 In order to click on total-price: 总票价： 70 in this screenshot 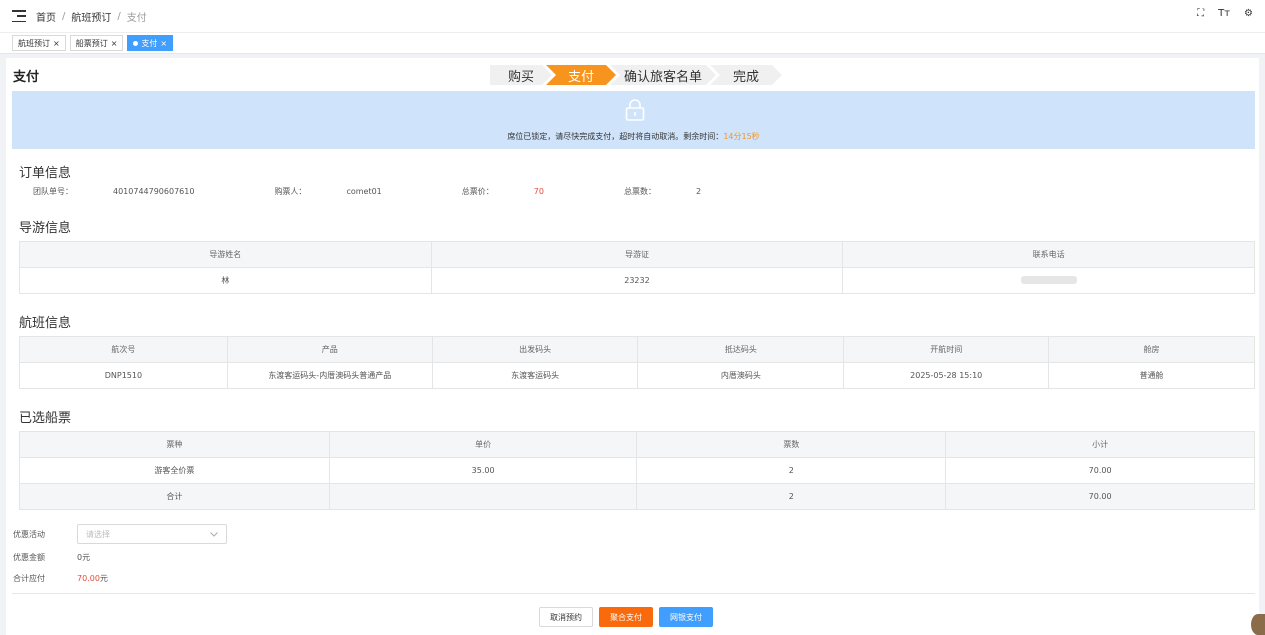, I will do `click(523, 191)`.